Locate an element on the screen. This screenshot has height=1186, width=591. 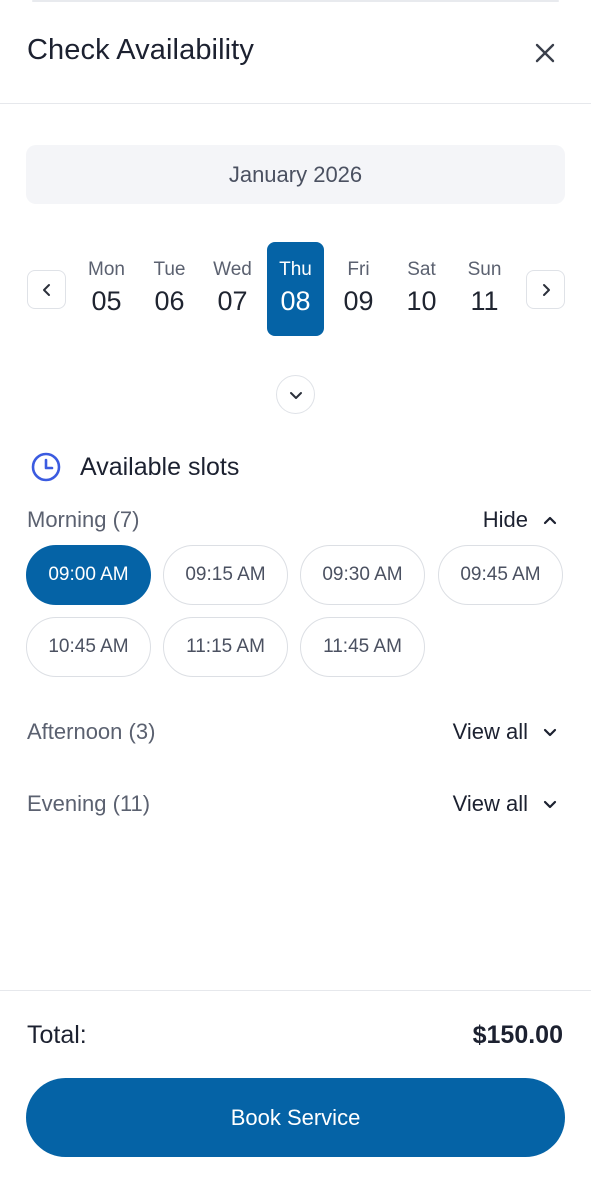
day-tue: Tue 06 is located at coordinates (169, 289).